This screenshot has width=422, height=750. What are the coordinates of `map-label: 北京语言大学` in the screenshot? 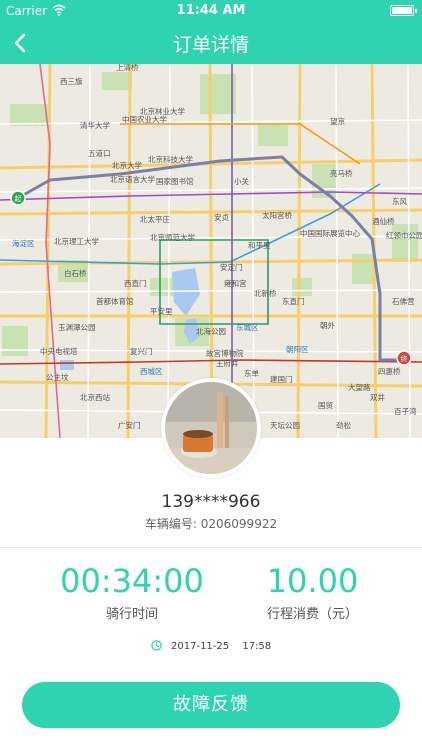 It's located at (132, 179).